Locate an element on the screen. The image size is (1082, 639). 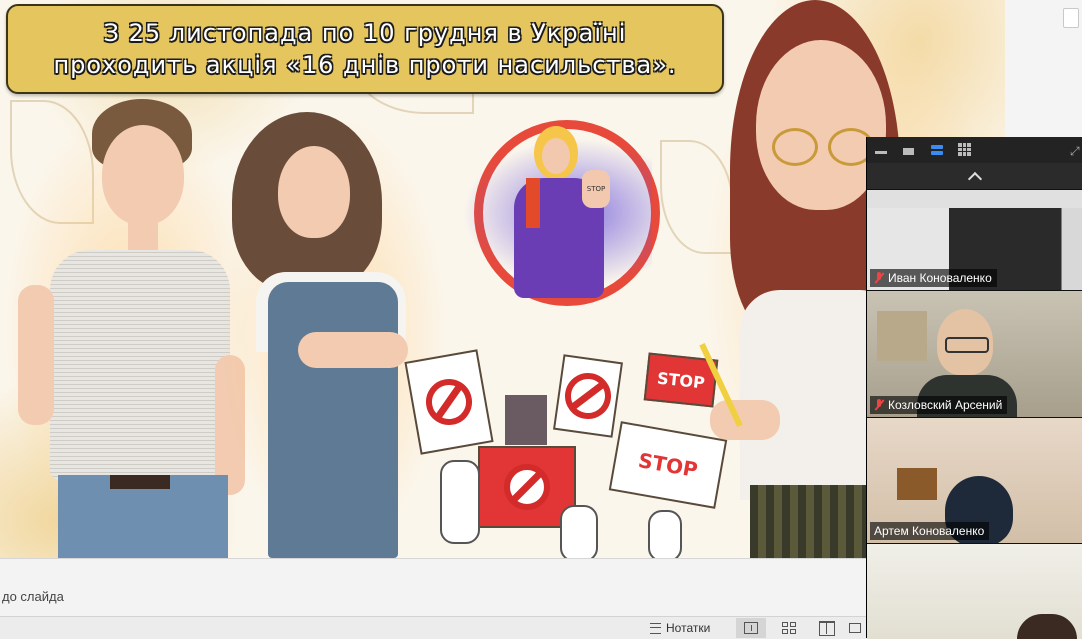
dark-sign is located at coordinates (526, 420).